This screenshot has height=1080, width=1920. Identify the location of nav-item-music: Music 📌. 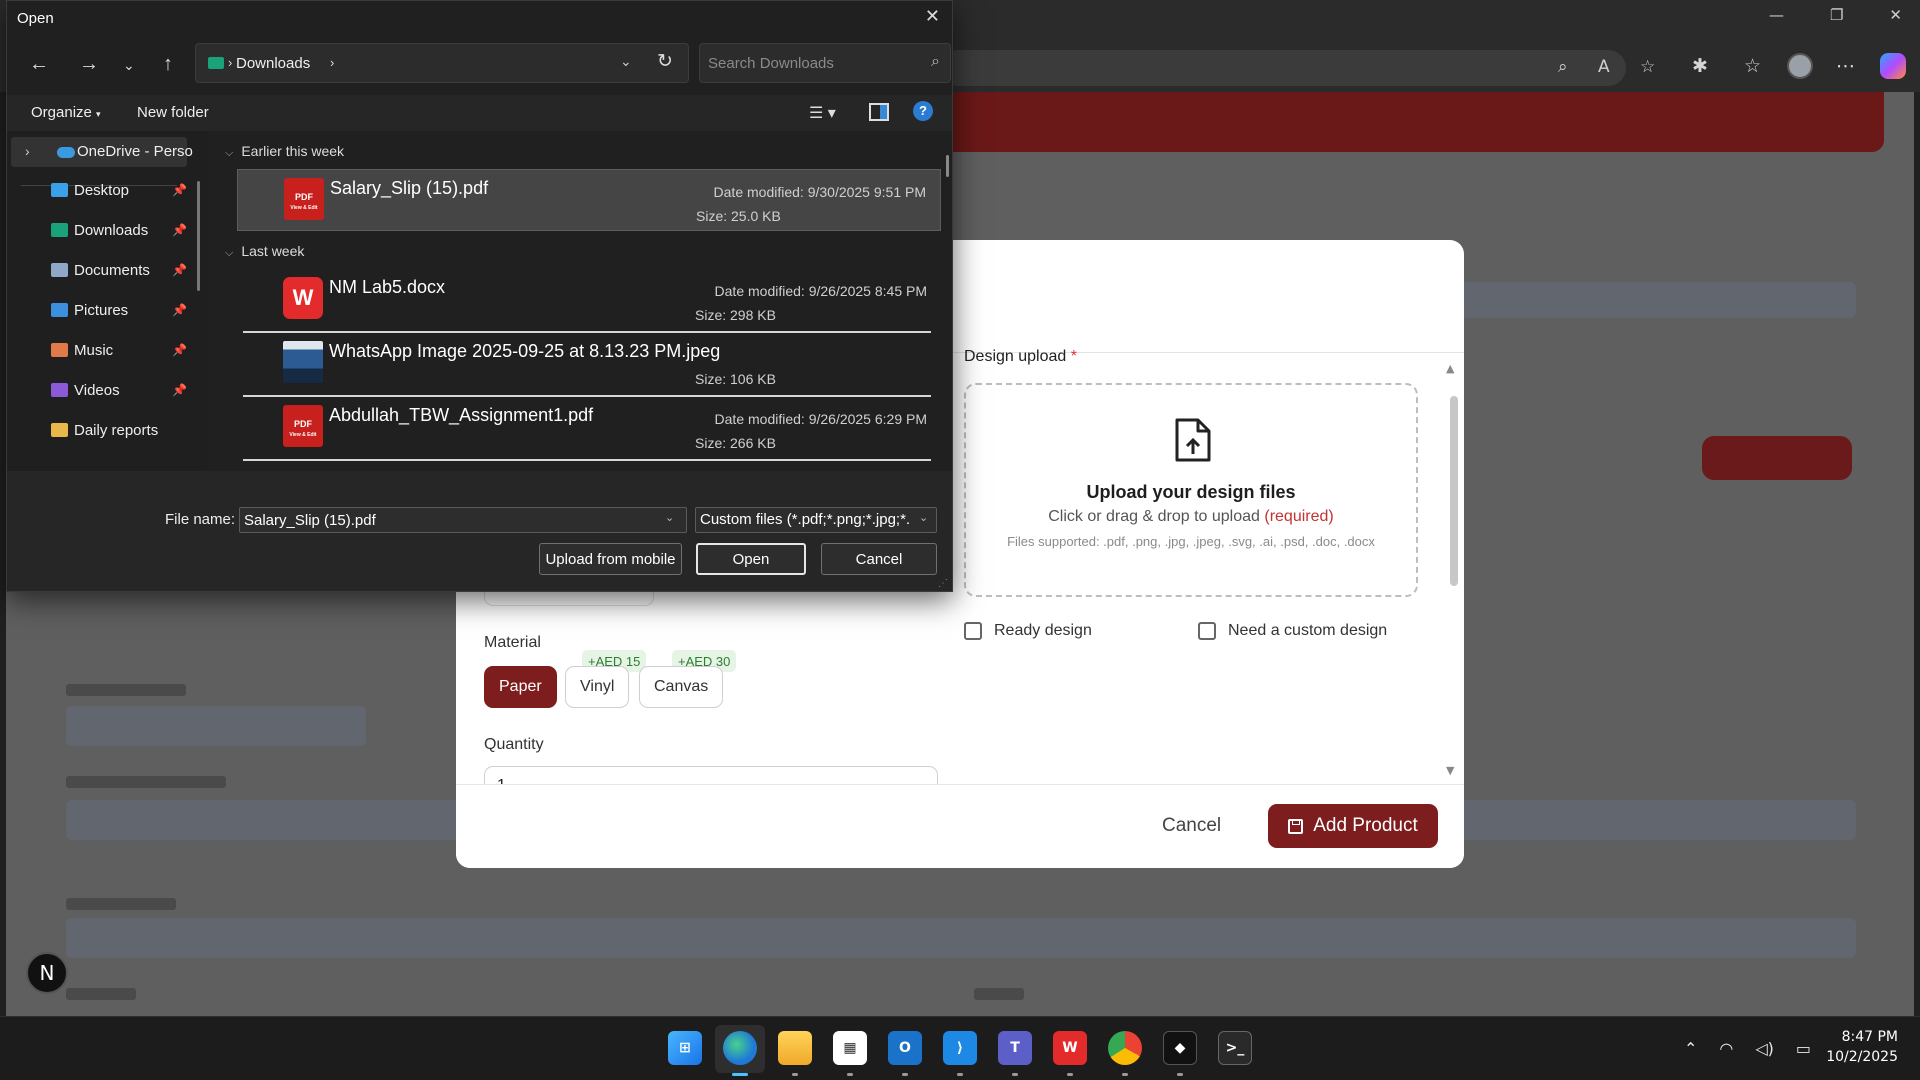
(126, 350).